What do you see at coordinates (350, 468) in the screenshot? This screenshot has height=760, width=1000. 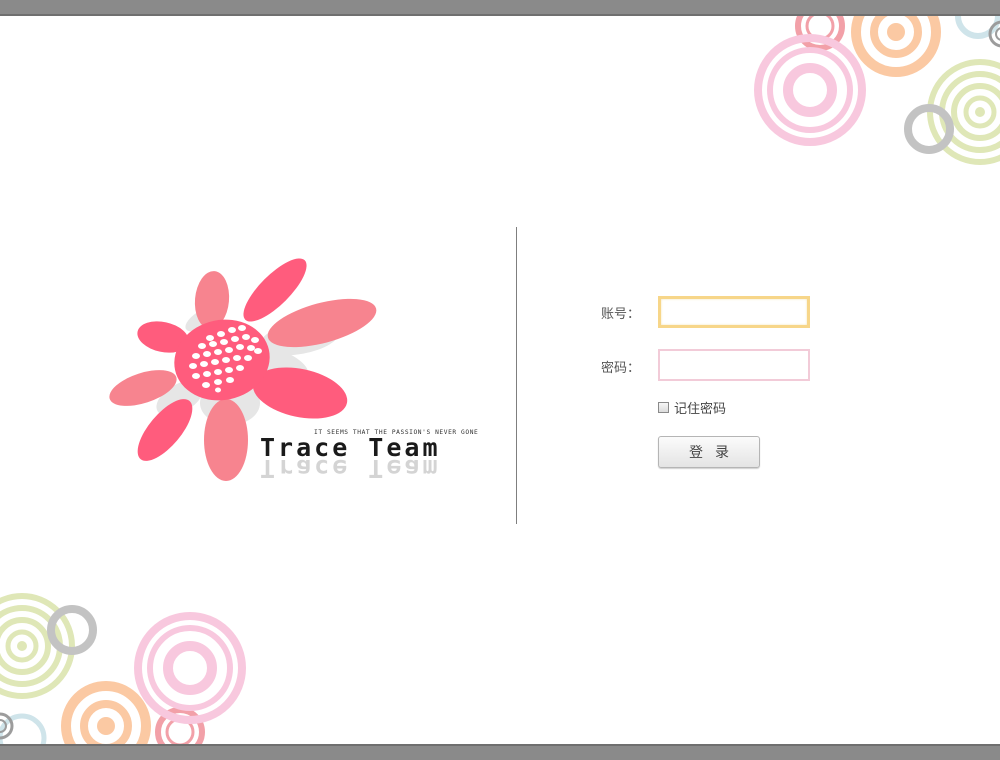 I see `logo-brand-reflection: Trace Team` at bounding box center [350, 468].